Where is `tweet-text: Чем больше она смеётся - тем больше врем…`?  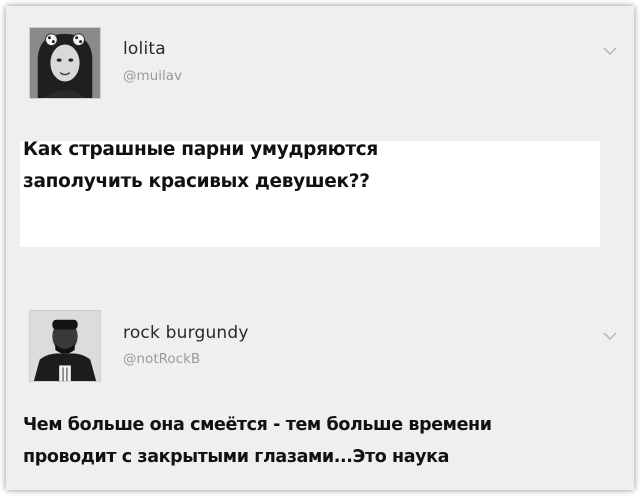 tweet-text: Чем больше она смеётся - тем больше врем… is located at coordinates (328, 441).